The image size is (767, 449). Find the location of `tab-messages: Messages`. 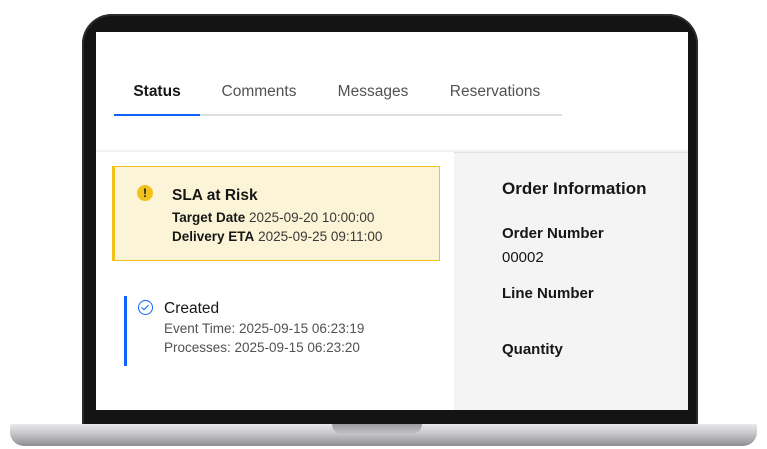

tab-messages: Messages is located at coordinates (373, 94).